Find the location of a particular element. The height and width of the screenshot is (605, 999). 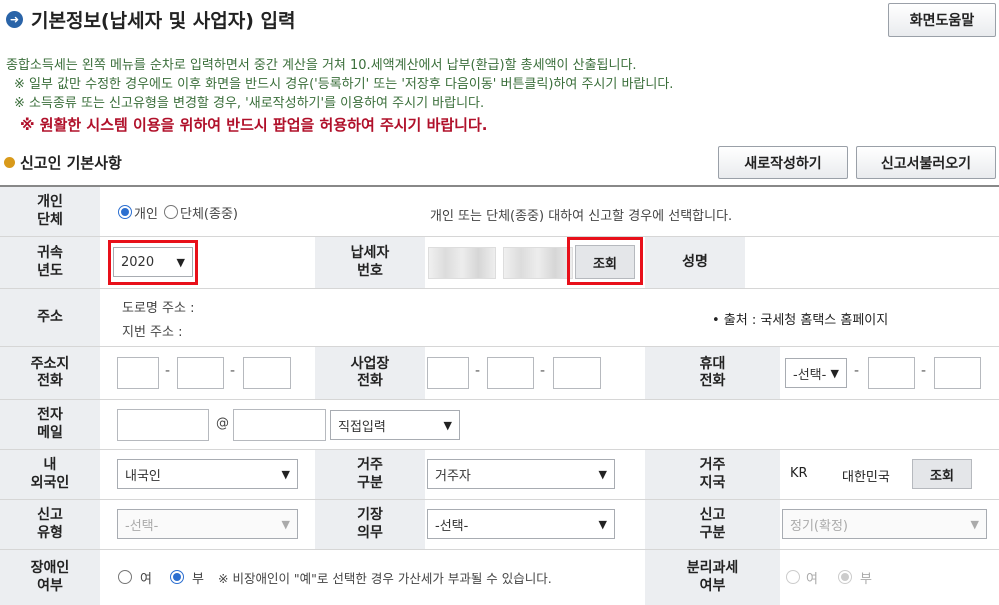

report-class-value: 정기(확정) is located at coordinates (819, 526).